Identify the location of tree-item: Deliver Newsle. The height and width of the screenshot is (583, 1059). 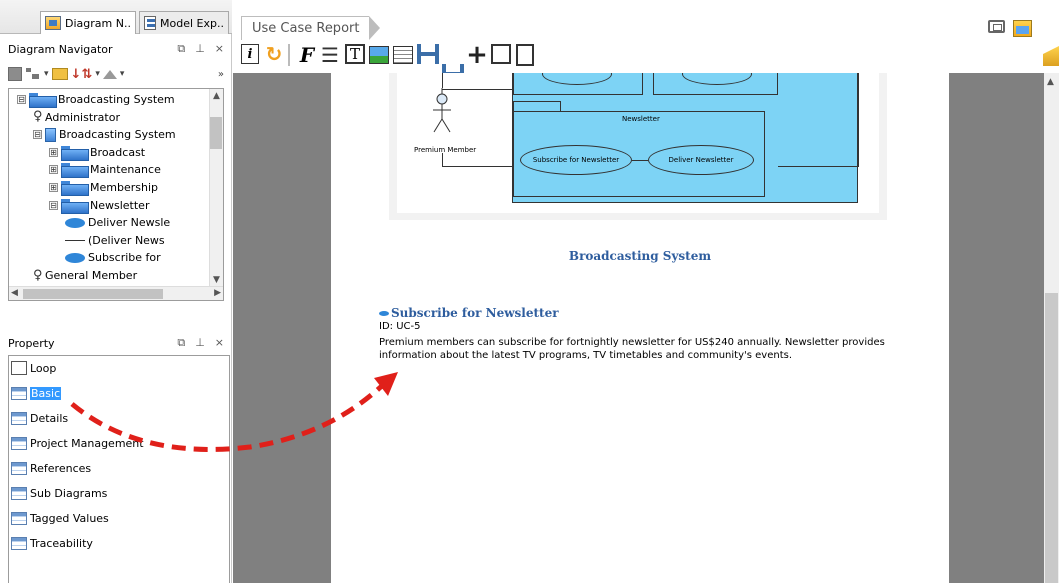
(117, 222).